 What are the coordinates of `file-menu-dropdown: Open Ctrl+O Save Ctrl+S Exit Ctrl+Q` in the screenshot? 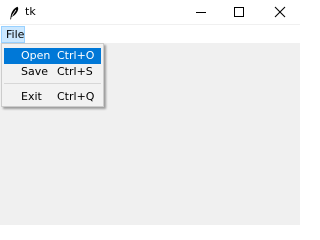 It's located at (52, 75).